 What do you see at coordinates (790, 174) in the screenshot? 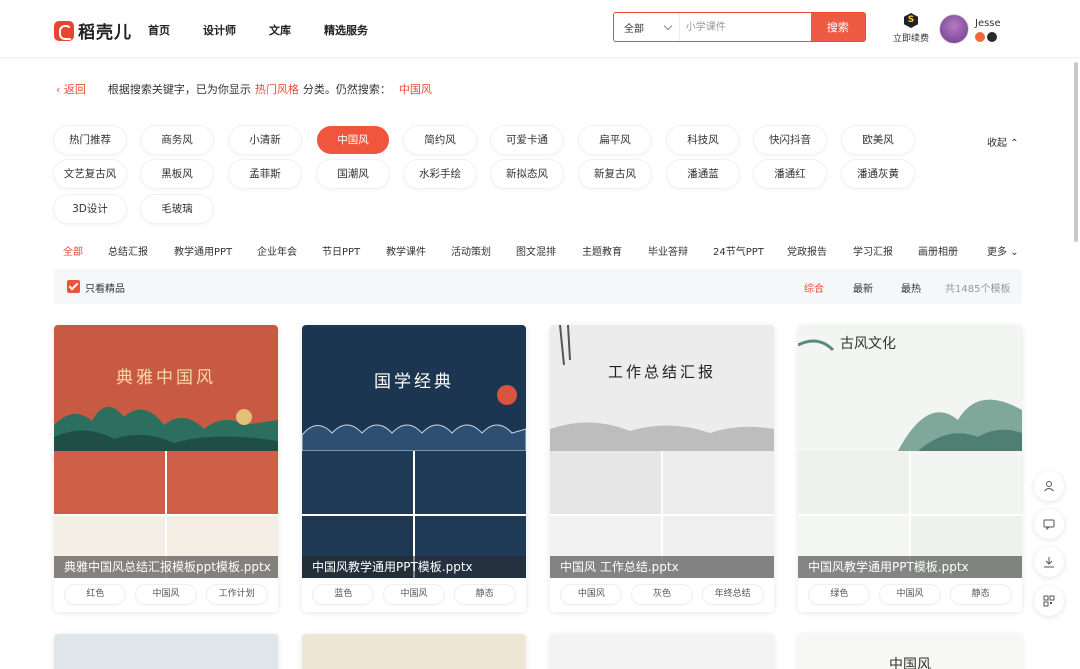
I see `style-chip: 潘通红` at bounding box center [790, 174].